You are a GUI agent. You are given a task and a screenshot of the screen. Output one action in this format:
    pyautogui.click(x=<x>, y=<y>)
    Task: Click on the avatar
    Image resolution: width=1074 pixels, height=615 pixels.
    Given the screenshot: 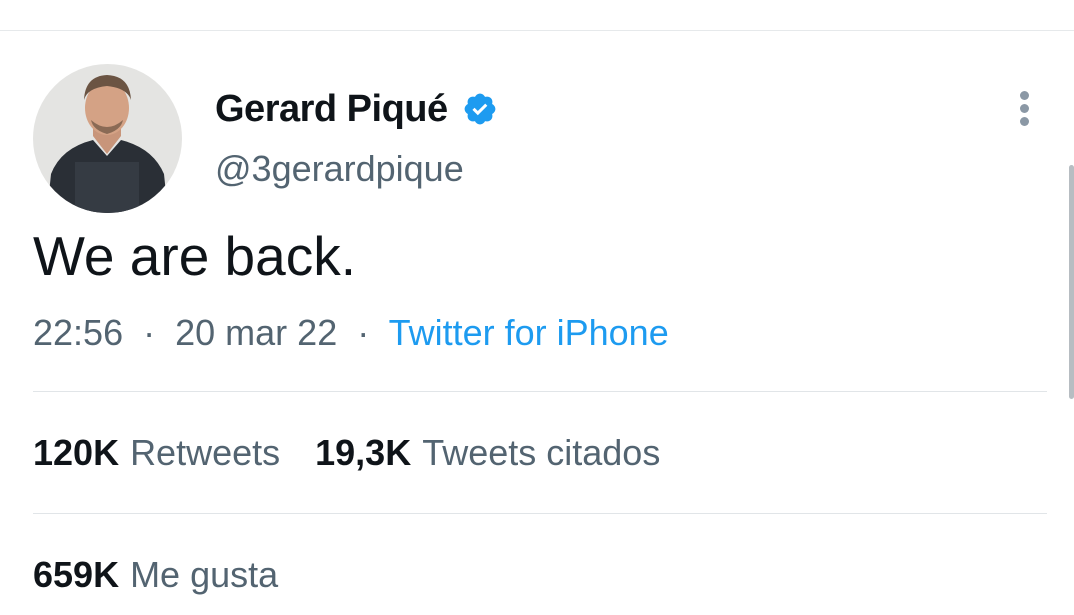 What is the action you would take?
    pyautogui.click(x=107, y=138)
    